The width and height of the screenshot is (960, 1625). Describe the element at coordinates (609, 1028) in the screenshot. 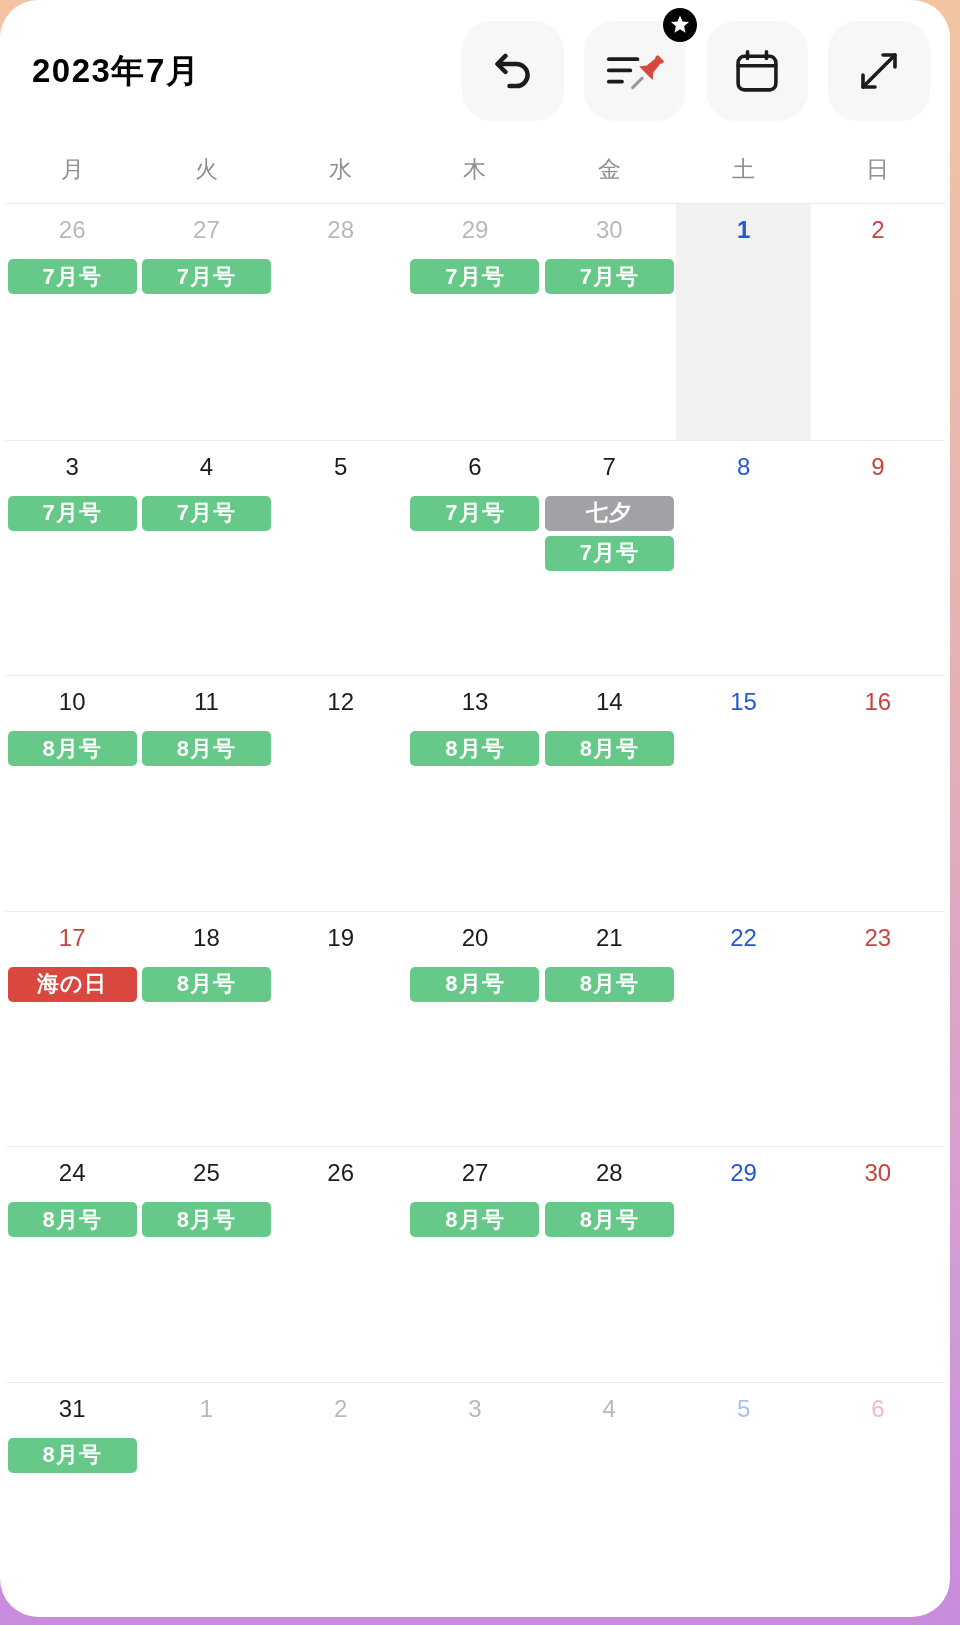

I see `day-cell: 21 8月号` at that location.